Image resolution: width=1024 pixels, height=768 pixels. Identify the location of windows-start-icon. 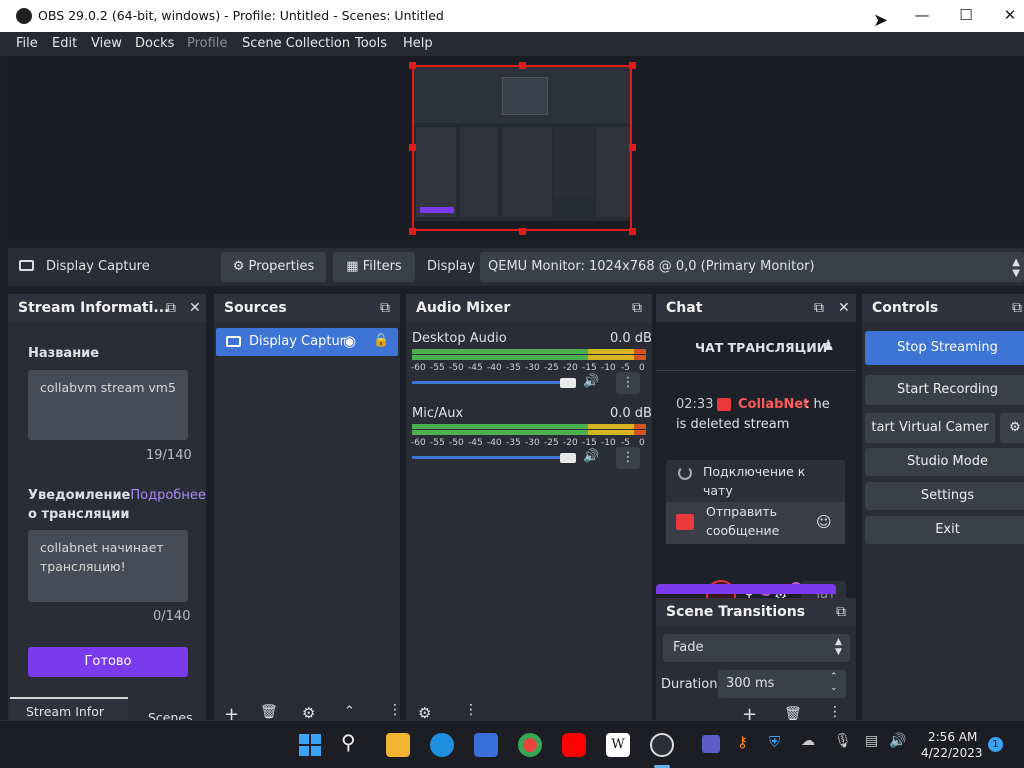
(310, 745).